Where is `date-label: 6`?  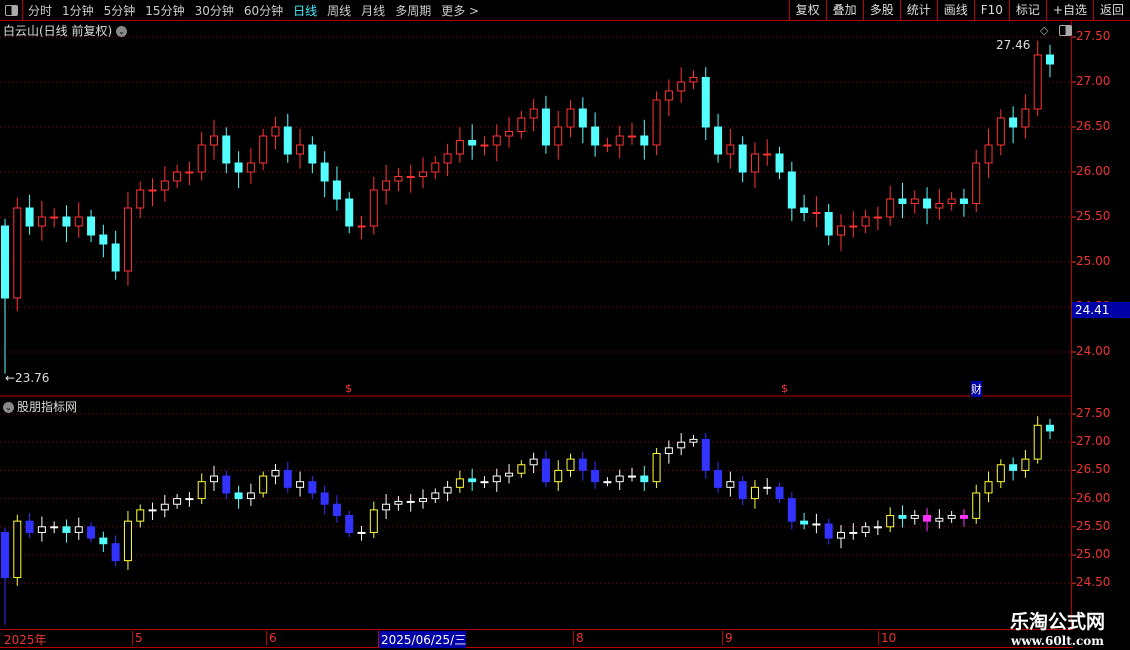 date-label: 6 is located at coordinates (271, 638).